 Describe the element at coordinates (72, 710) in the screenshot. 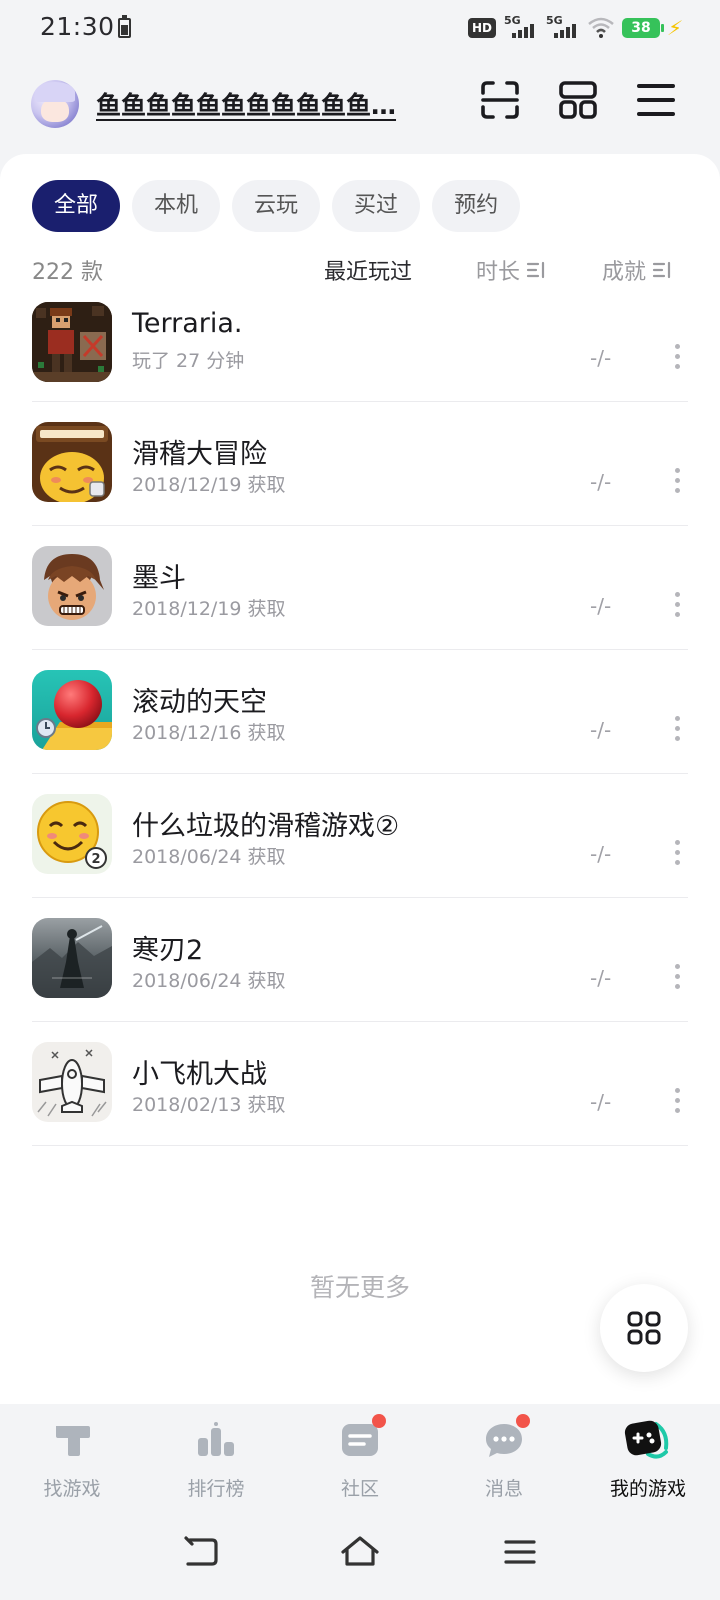

I see `rolling-sky-icon` at that location.